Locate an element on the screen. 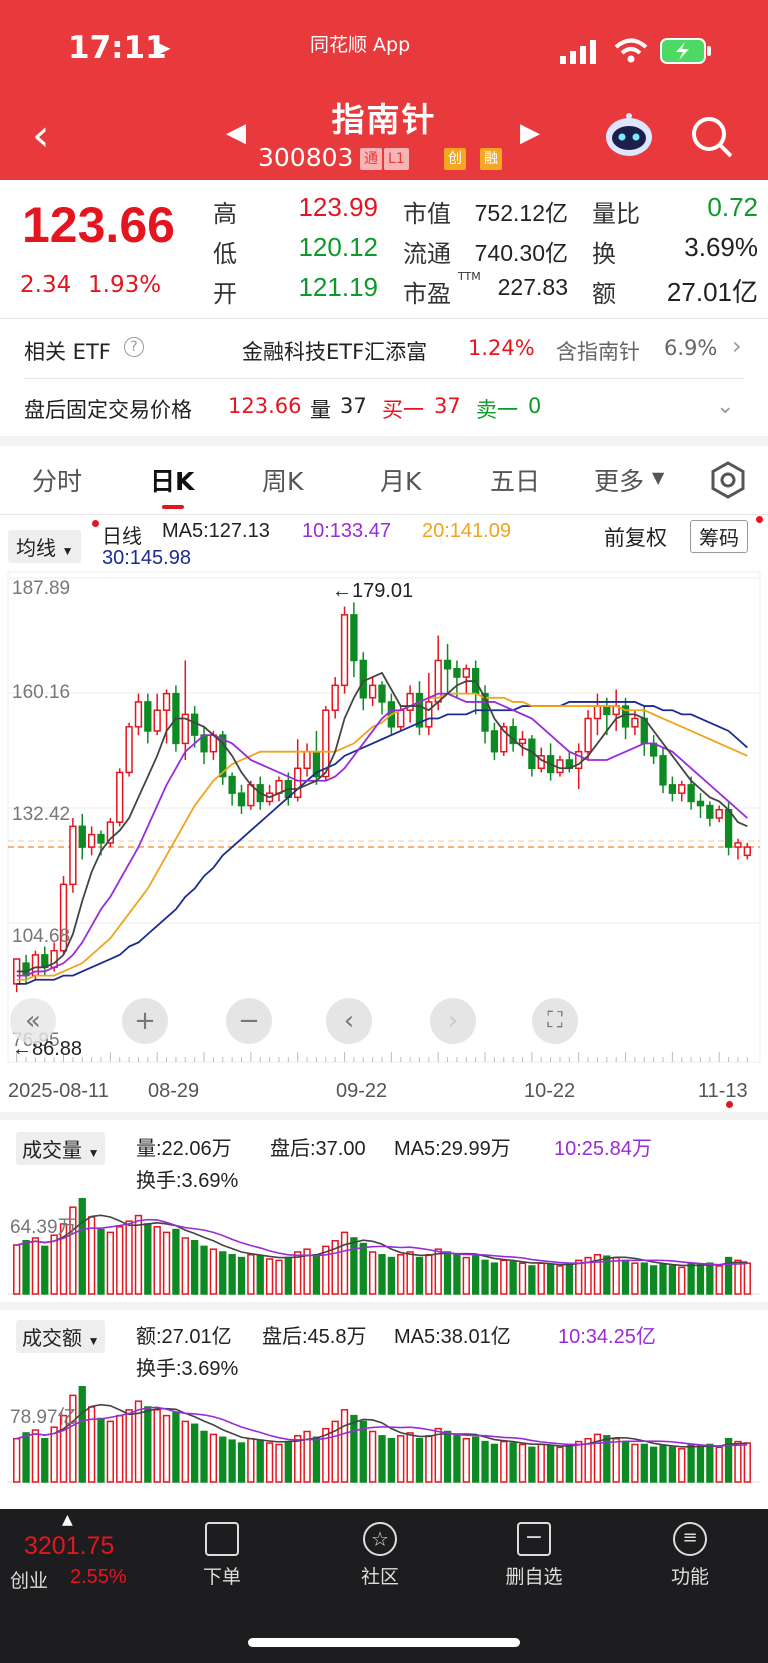  chips-button: 筹码 is located at coordinates (719, 536).